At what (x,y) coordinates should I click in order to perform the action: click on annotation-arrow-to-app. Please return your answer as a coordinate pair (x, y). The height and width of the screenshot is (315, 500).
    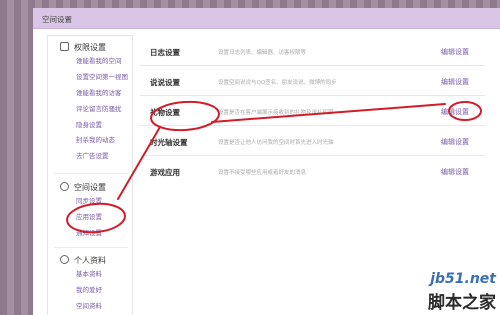
    Looking at the image, I should click on (139, 163).